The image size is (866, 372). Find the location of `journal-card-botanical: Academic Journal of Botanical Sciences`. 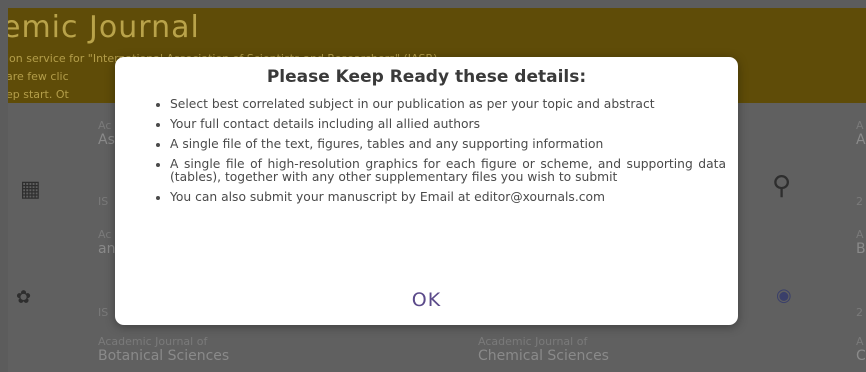

journal-card-botanical: Academic Journal of Botanical Sciences is located at coordinates (163, 349).